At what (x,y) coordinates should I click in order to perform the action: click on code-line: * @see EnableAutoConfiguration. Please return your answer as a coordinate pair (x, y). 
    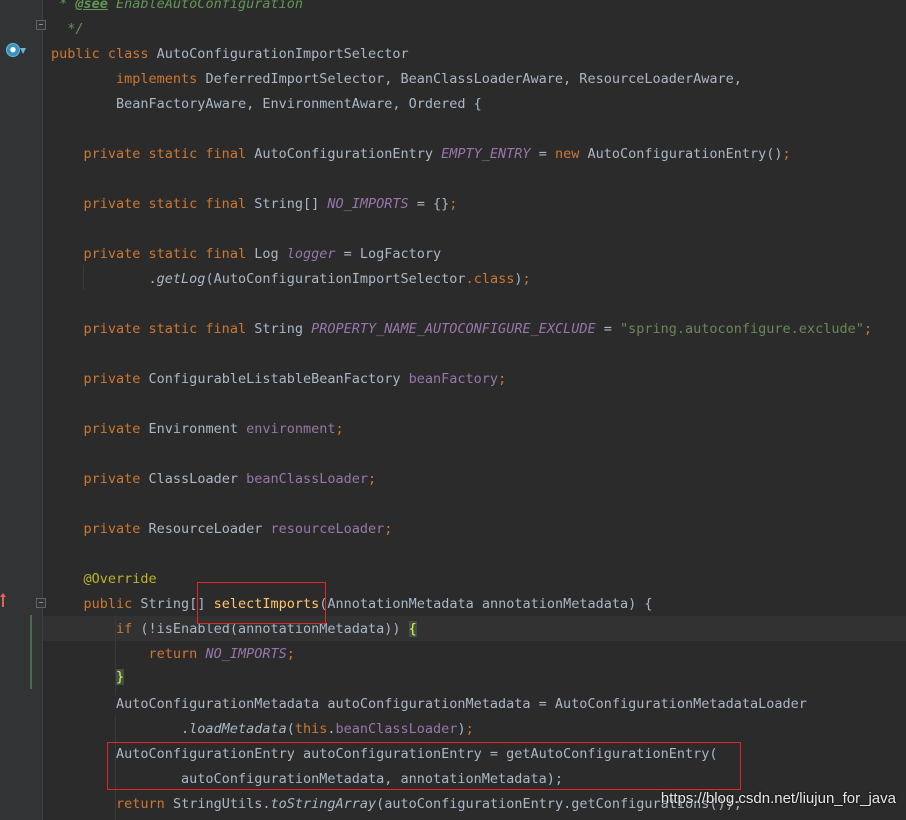
    Looking at the image, I should click on (177, 6).